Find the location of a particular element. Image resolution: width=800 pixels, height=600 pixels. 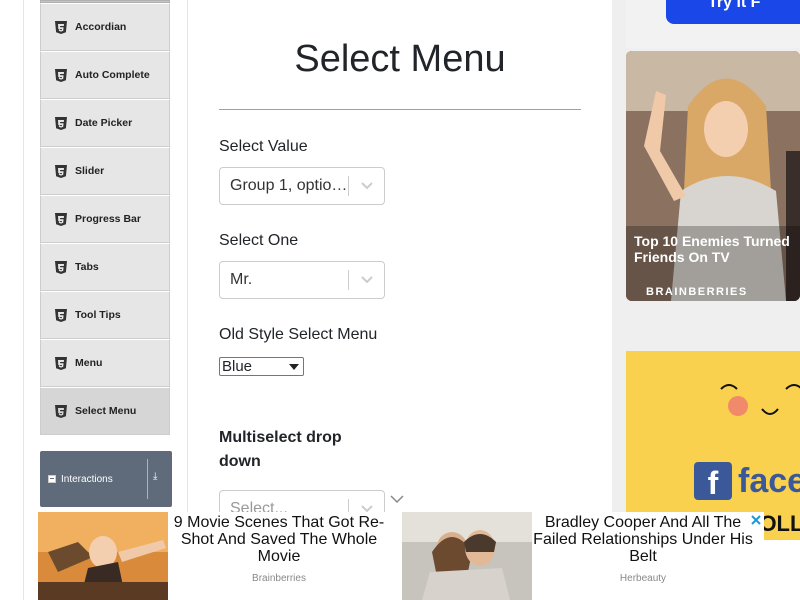

dropdown-arrow-icon is located at coordinates (294, 366).